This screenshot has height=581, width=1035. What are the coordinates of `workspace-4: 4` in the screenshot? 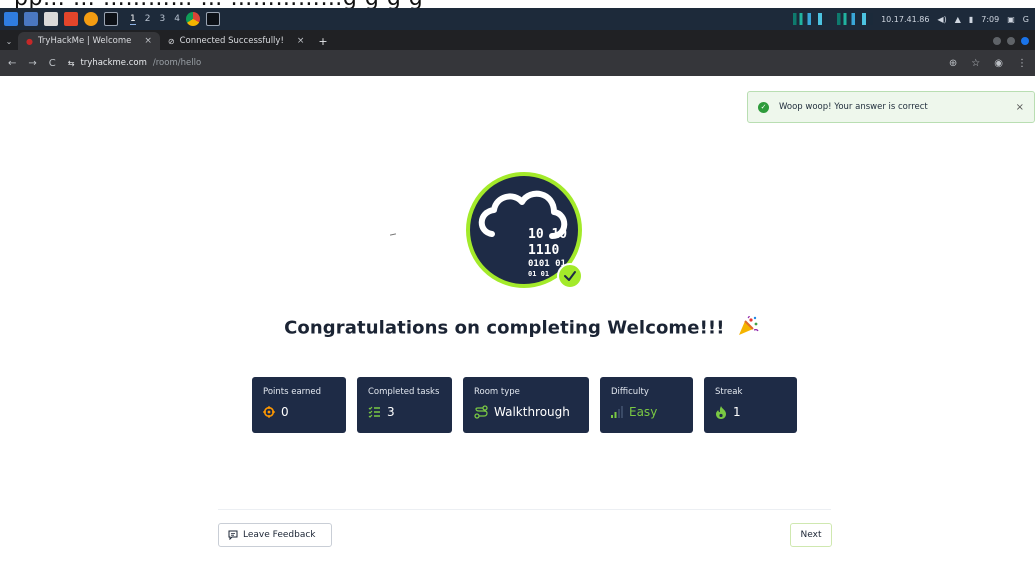 It's located at (177, 19).